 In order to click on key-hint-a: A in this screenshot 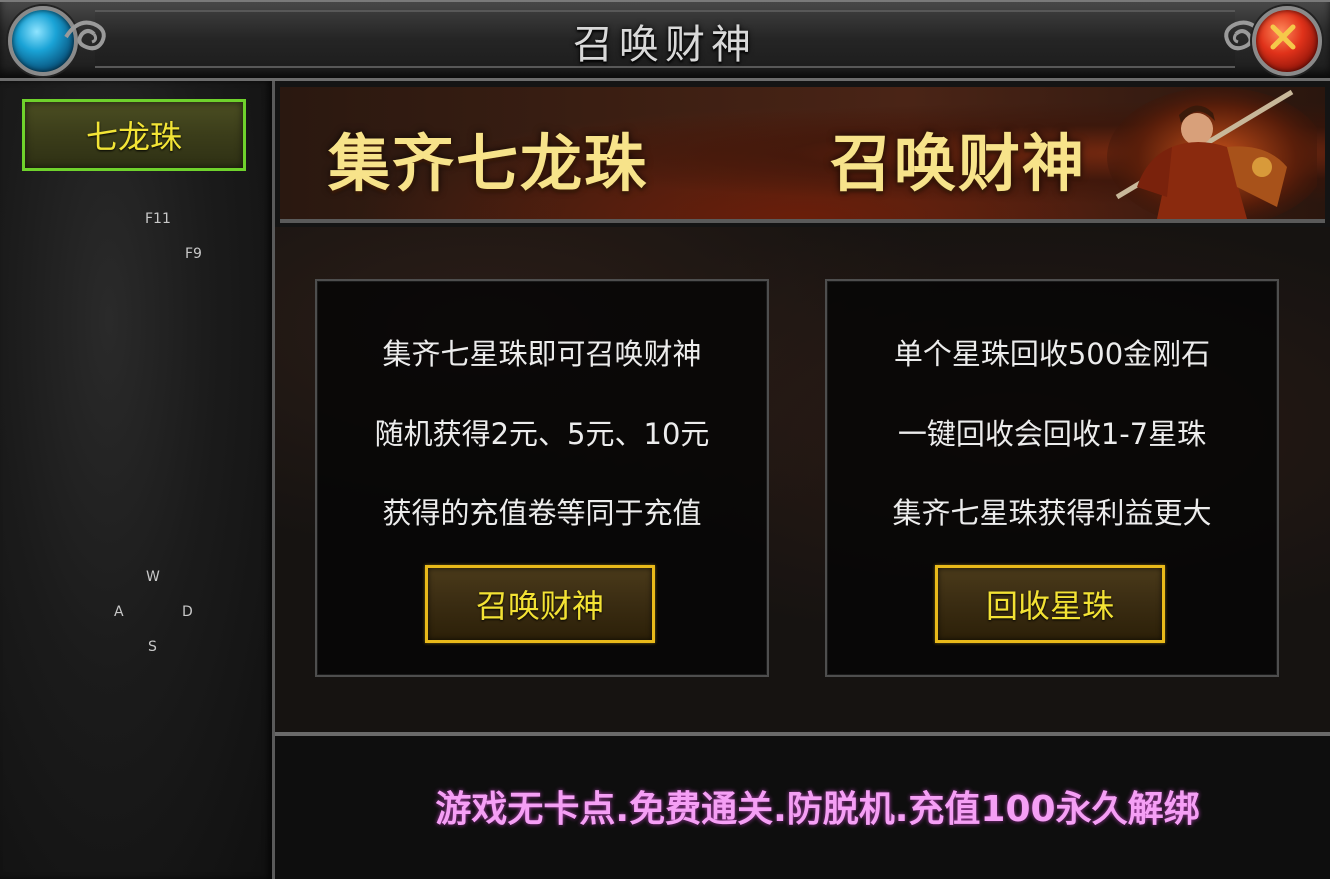, I will do `click(119, 612)`.